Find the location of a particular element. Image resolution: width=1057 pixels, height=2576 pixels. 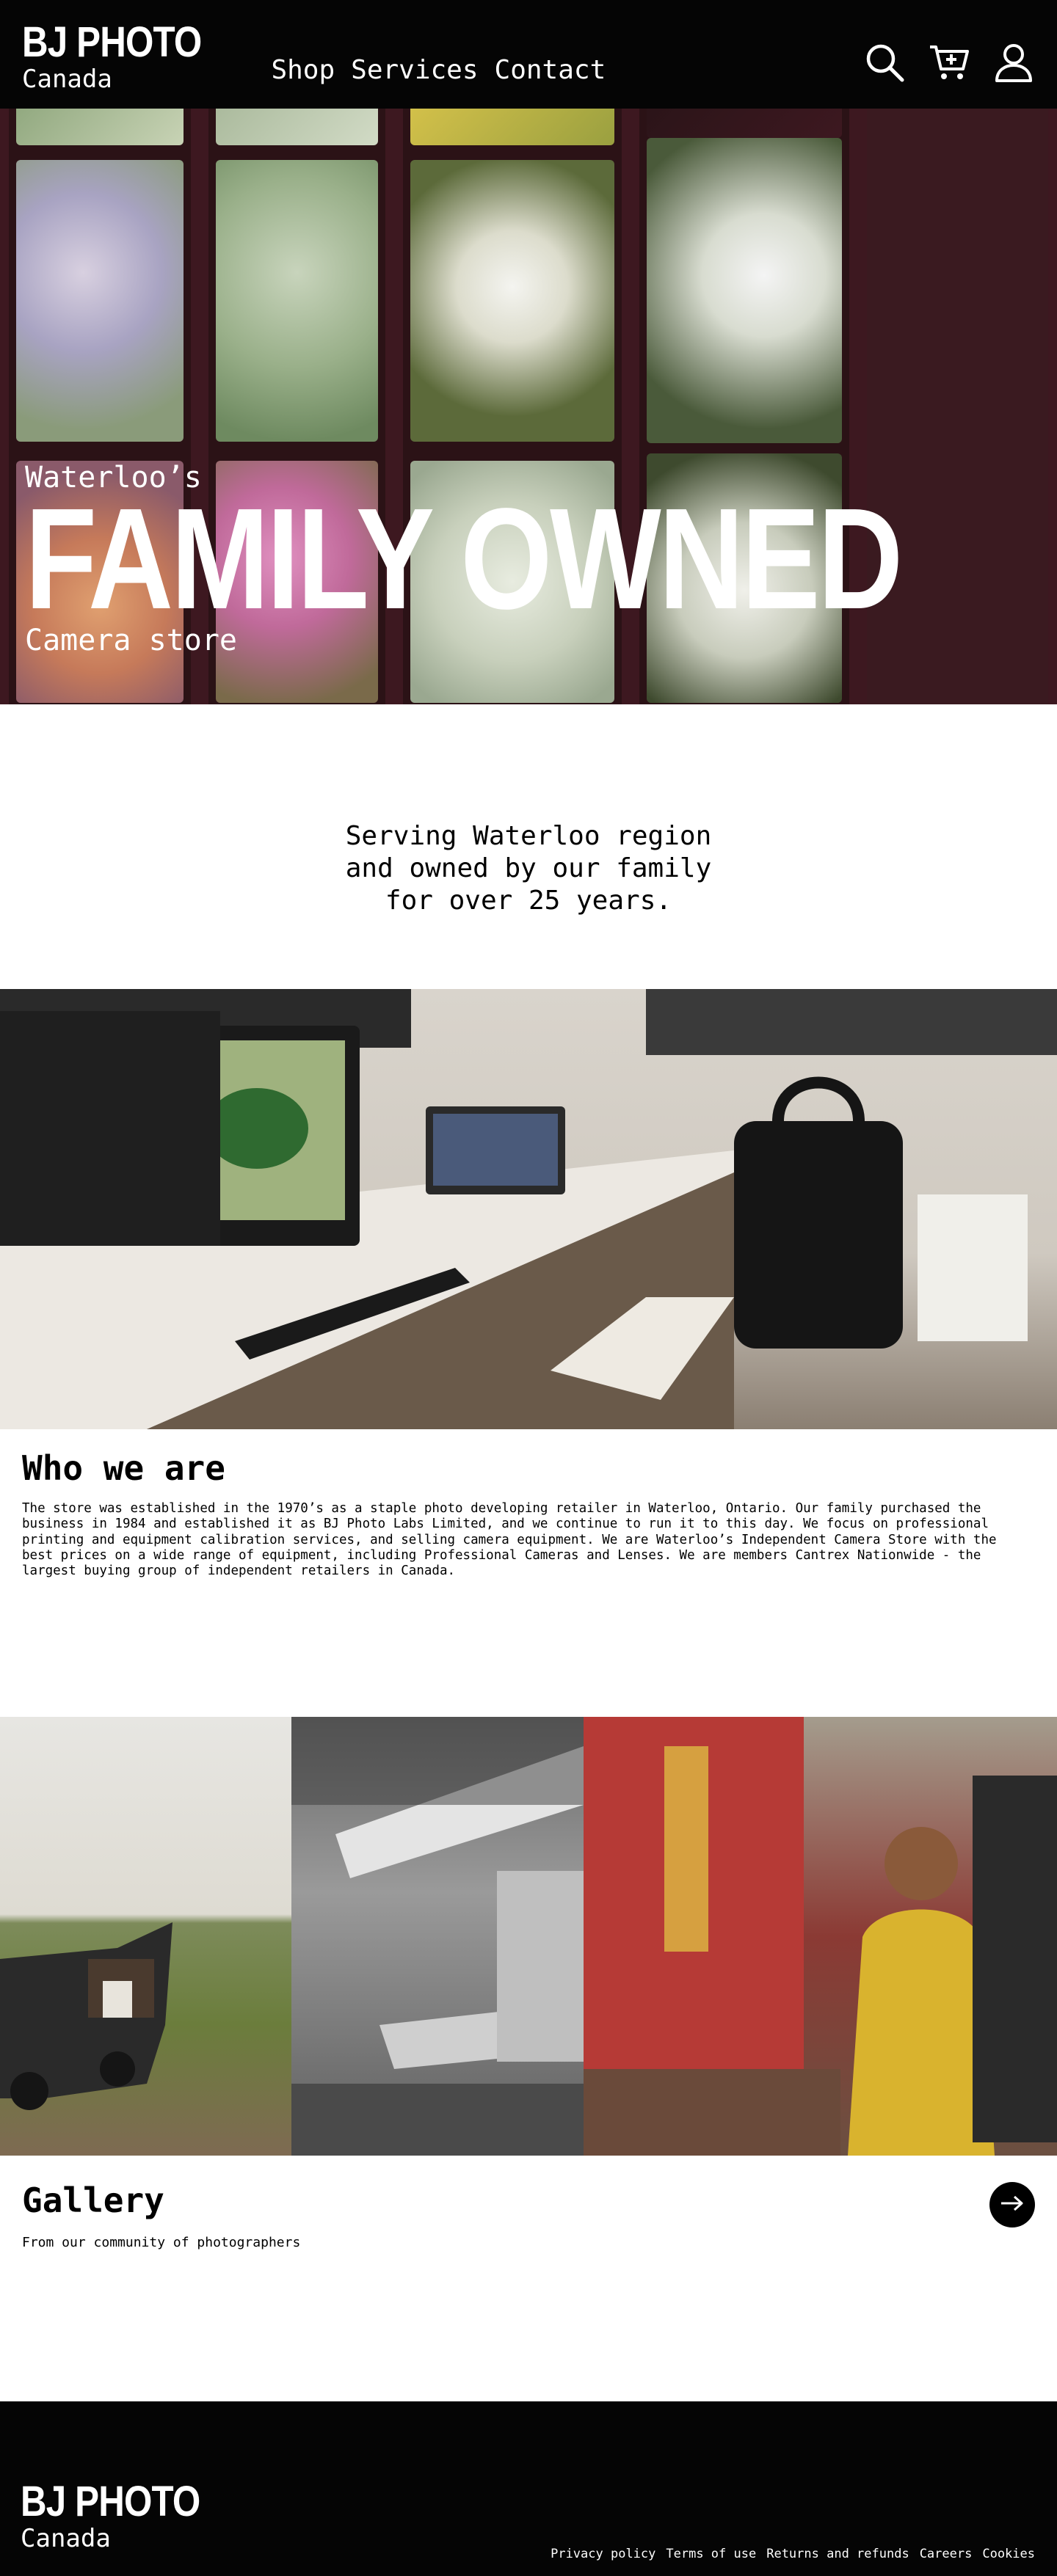

site-header: BJ PHOTO Canada Shop Services Contact is located at coordinates (528, 54).